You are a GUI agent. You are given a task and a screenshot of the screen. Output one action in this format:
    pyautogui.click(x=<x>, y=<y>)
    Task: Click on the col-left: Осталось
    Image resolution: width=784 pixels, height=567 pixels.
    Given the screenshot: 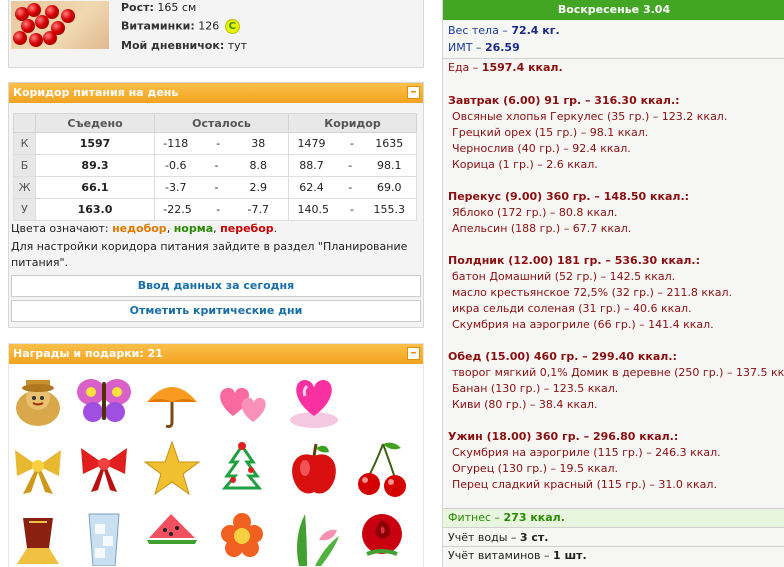 What is the action you would take?
    pyautogui.click(x=221, y=123)
    